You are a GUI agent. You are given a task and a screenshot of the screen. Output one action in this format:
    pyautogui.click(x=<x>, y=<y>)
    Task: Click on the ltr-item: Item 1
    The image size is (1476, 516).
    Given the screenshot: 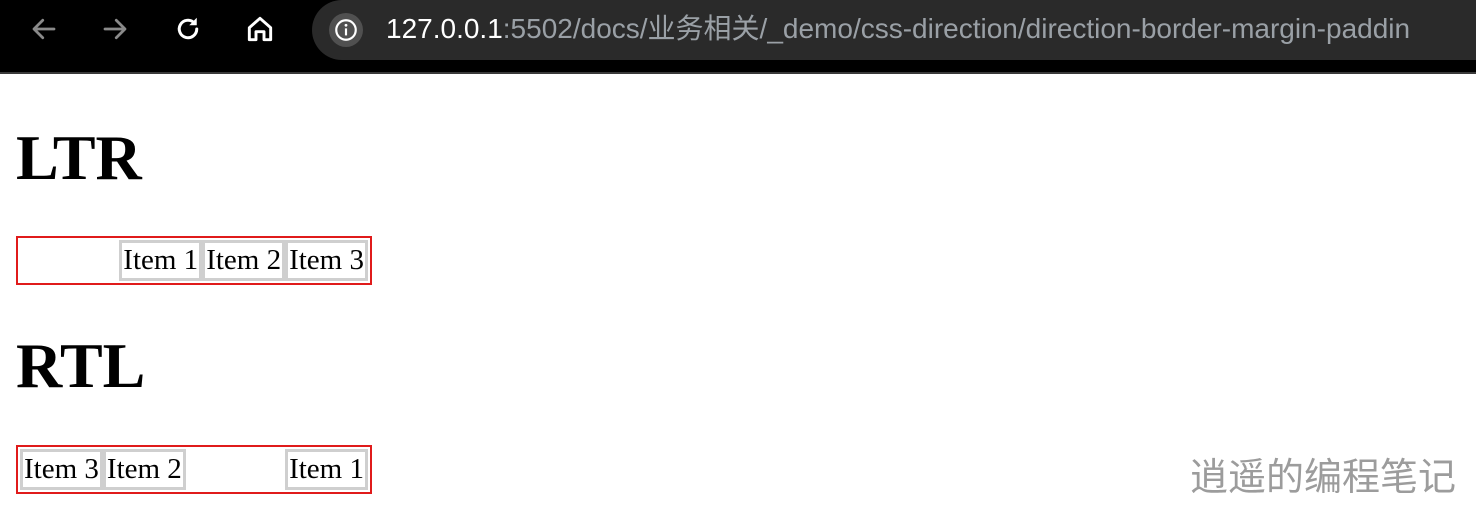 What is the action you would take?
    pyautogui.click(x=161, y=260)
    